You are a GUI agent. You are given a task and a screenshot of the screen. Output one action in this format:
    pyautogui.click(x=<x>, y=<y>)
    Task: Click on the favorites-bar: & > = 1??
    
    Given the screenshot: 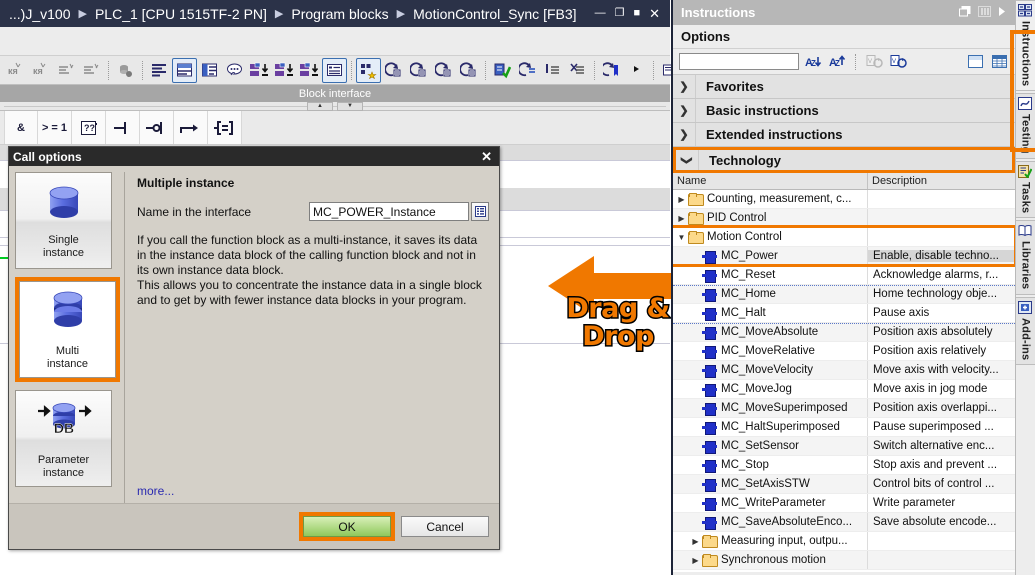 What is the action you would take?
    pyautogui.click(x=335, y=128)
    